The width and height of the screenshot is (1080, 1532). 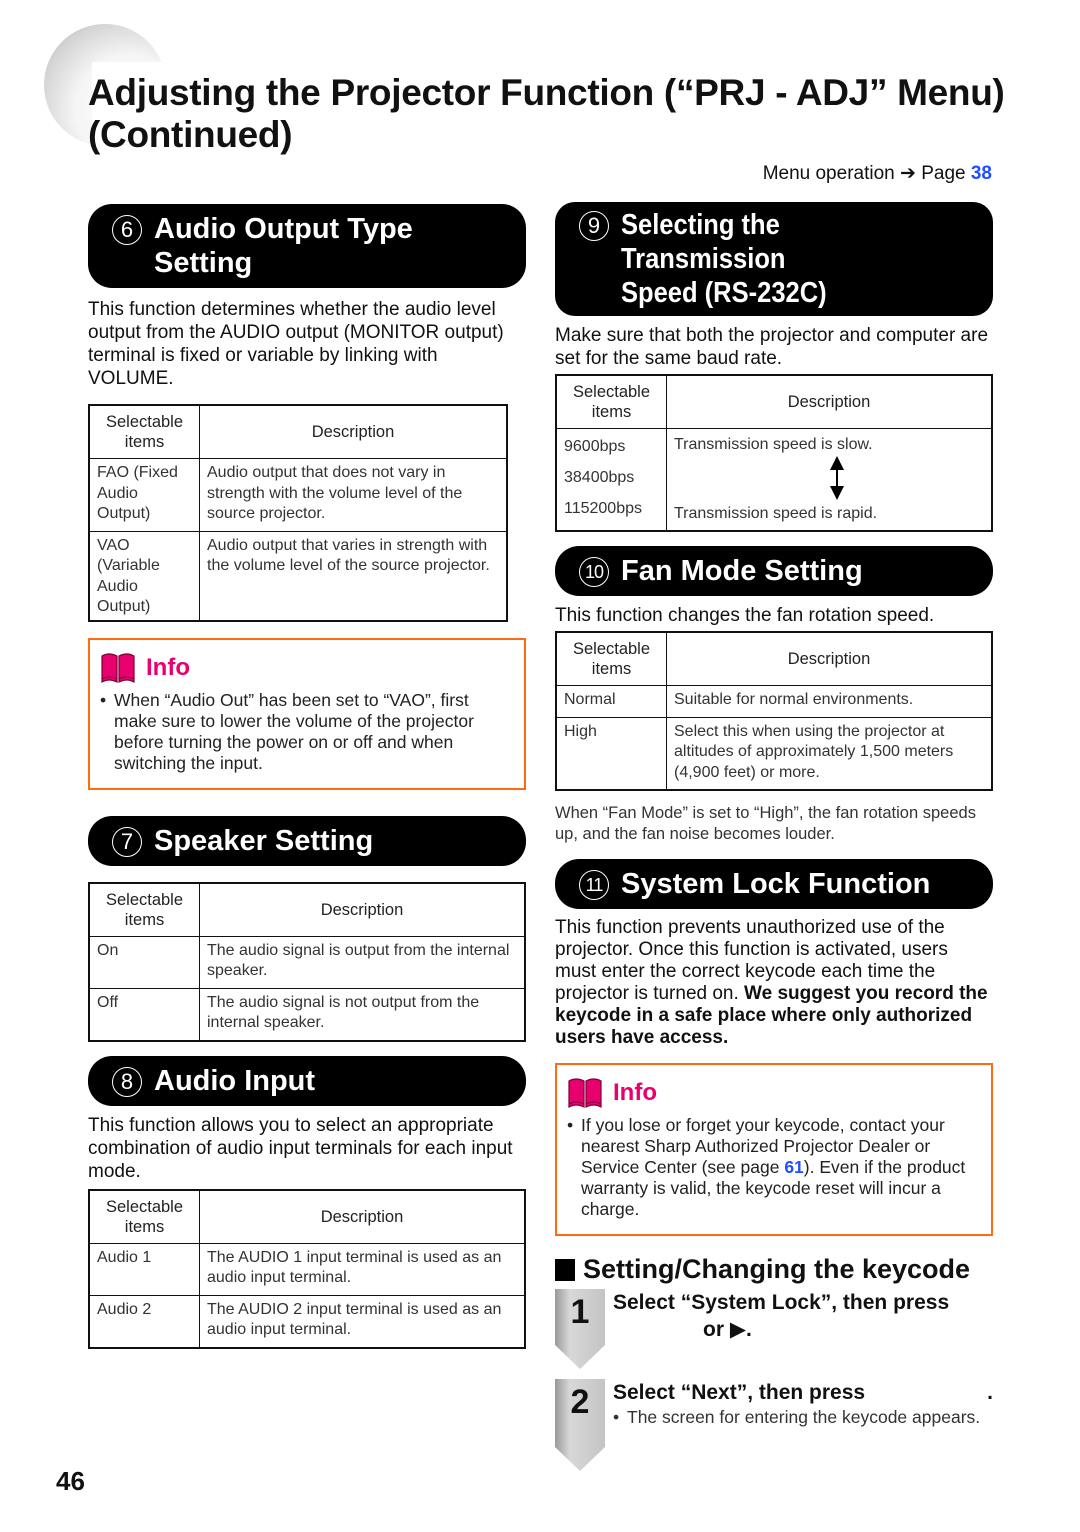 I want to click on section-title: Audio Output Type Setting, so click(x=283, y=246).